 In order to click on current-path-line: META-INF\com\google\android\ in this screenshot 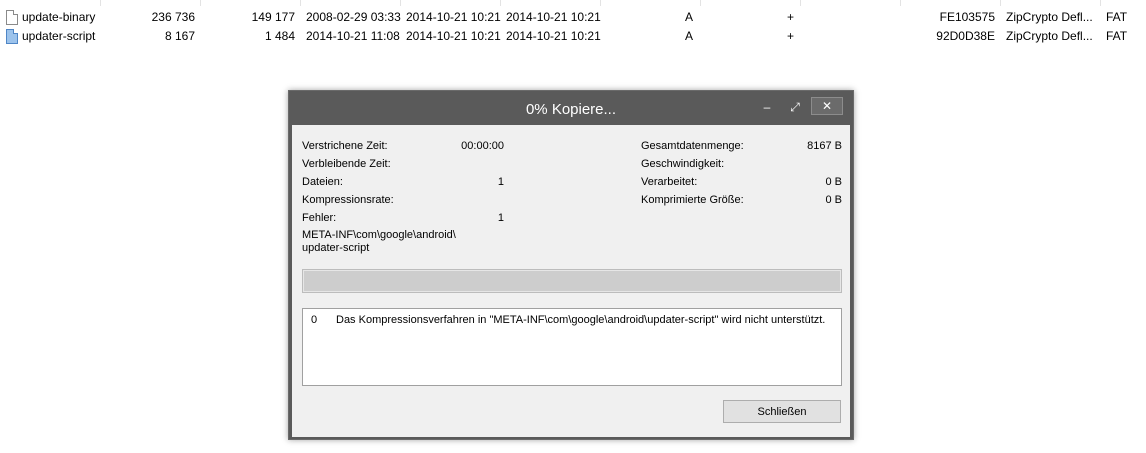, I will do `click(379, 235)`.